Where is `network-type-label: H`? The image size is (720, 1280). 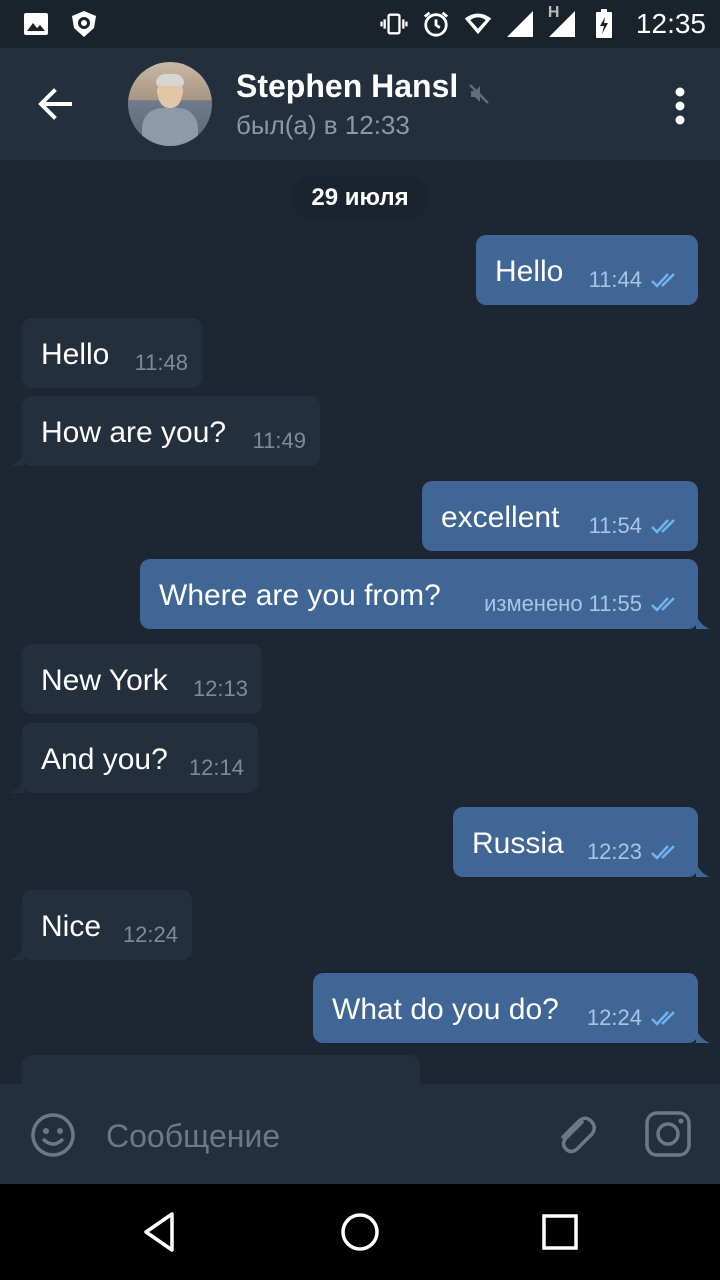
network-type-label: H is located at coordinates (553, 12).